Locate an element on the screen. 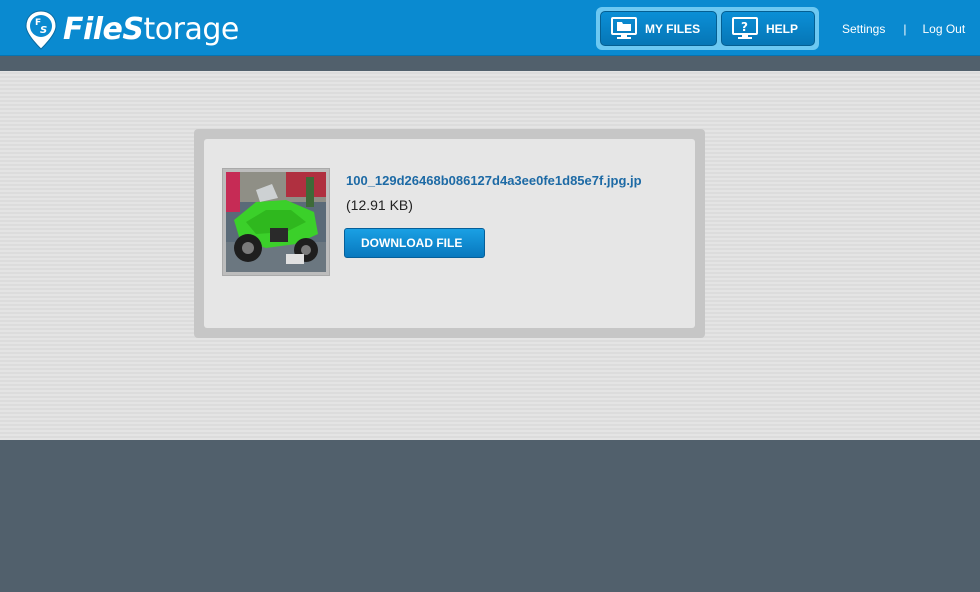 This screenshot has width=980, height=592. my-files-button: MY FILES is located at coordinates (658, 28).